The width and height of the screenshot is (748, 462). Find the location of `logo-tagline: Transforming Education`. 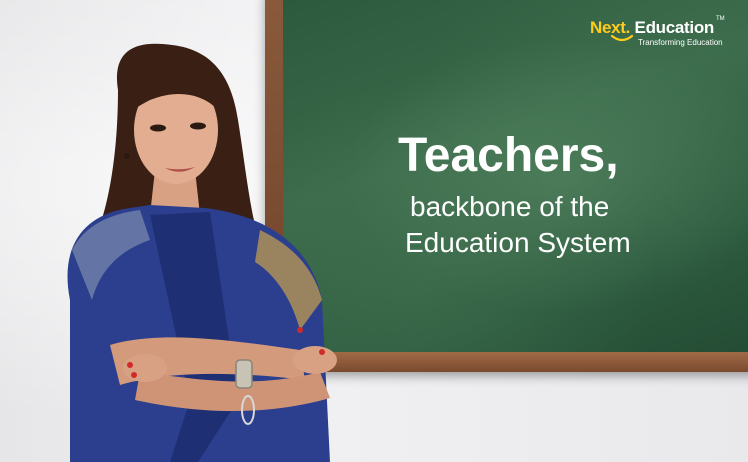

logo-tagline: Transforming Education is located at coordinates (680, 42).